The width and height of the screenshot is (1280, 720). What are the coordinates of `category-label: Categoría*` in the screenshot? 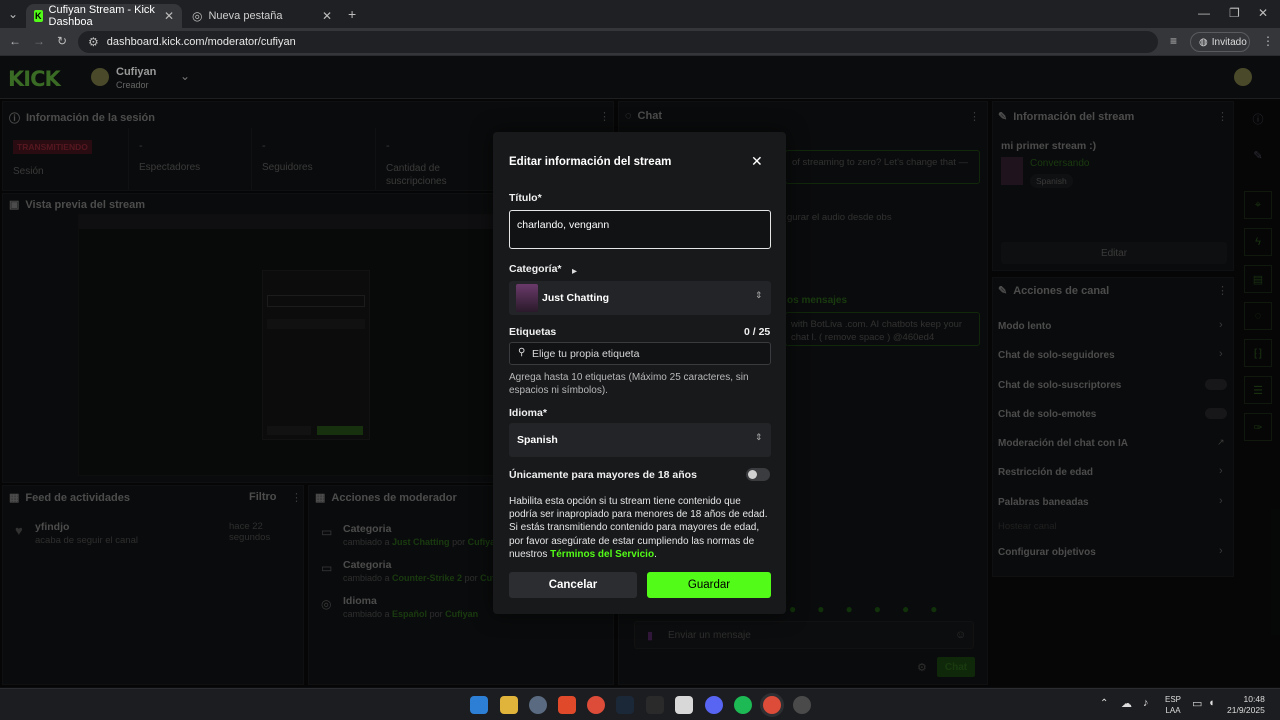 It's located at (535, 269).